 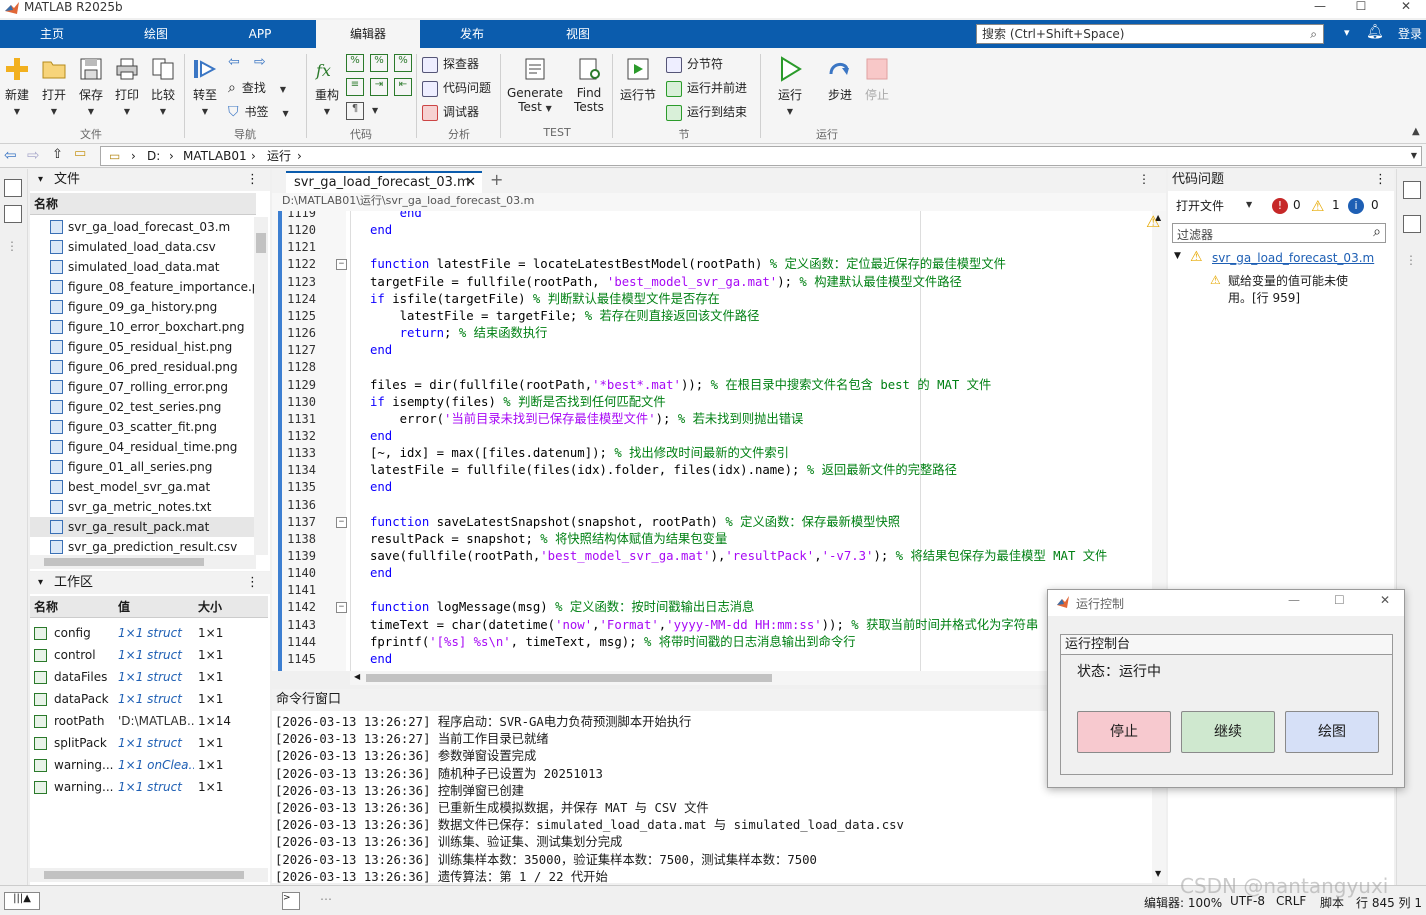 What do you see at coordinates (1375, 32) in the screenshot?
I see `bell-icon: 🔔︎` at bounding box center [1375, 32].